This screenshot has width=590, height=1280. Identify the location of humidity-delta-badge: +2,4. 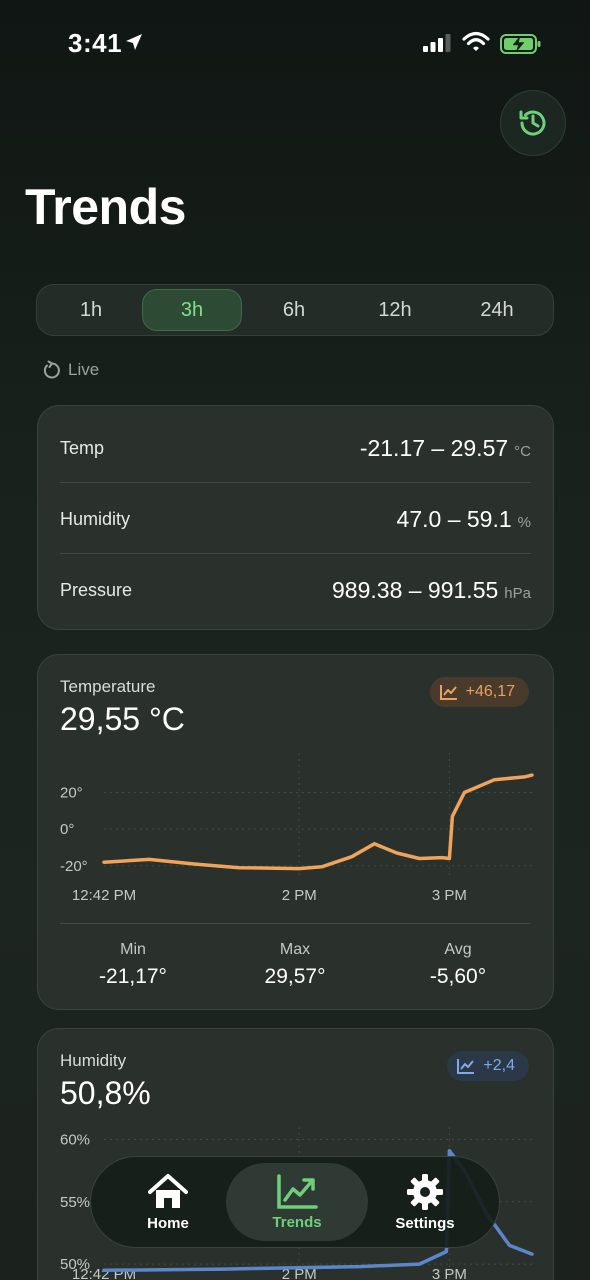
(488, 1066).